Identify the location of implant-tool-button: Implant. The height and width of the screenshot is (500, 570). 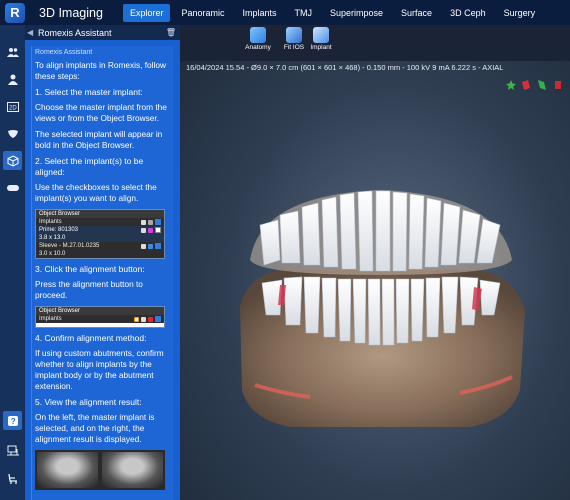
(321, 39).